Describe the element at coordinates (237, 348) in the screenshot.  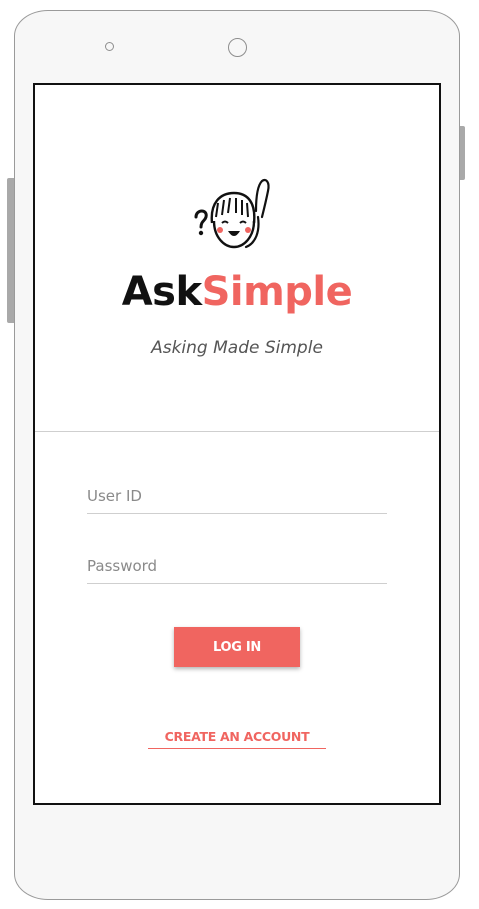
I see `app-tagline: Asking Made Simple` at that location.